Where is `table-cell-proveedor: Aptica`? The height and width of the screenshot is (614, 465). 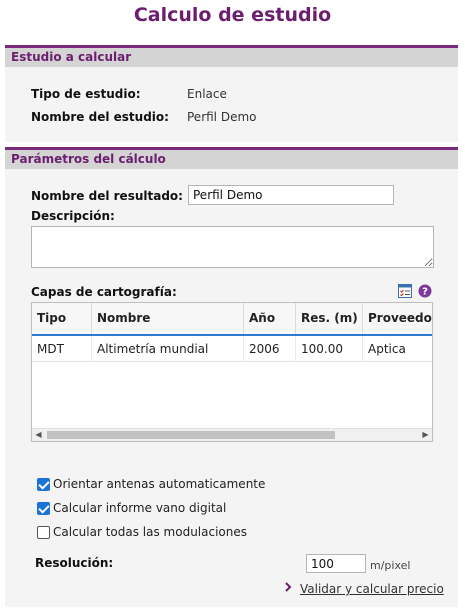 table-cell-proveedor: Aptica is located at coordinates (387, 349).